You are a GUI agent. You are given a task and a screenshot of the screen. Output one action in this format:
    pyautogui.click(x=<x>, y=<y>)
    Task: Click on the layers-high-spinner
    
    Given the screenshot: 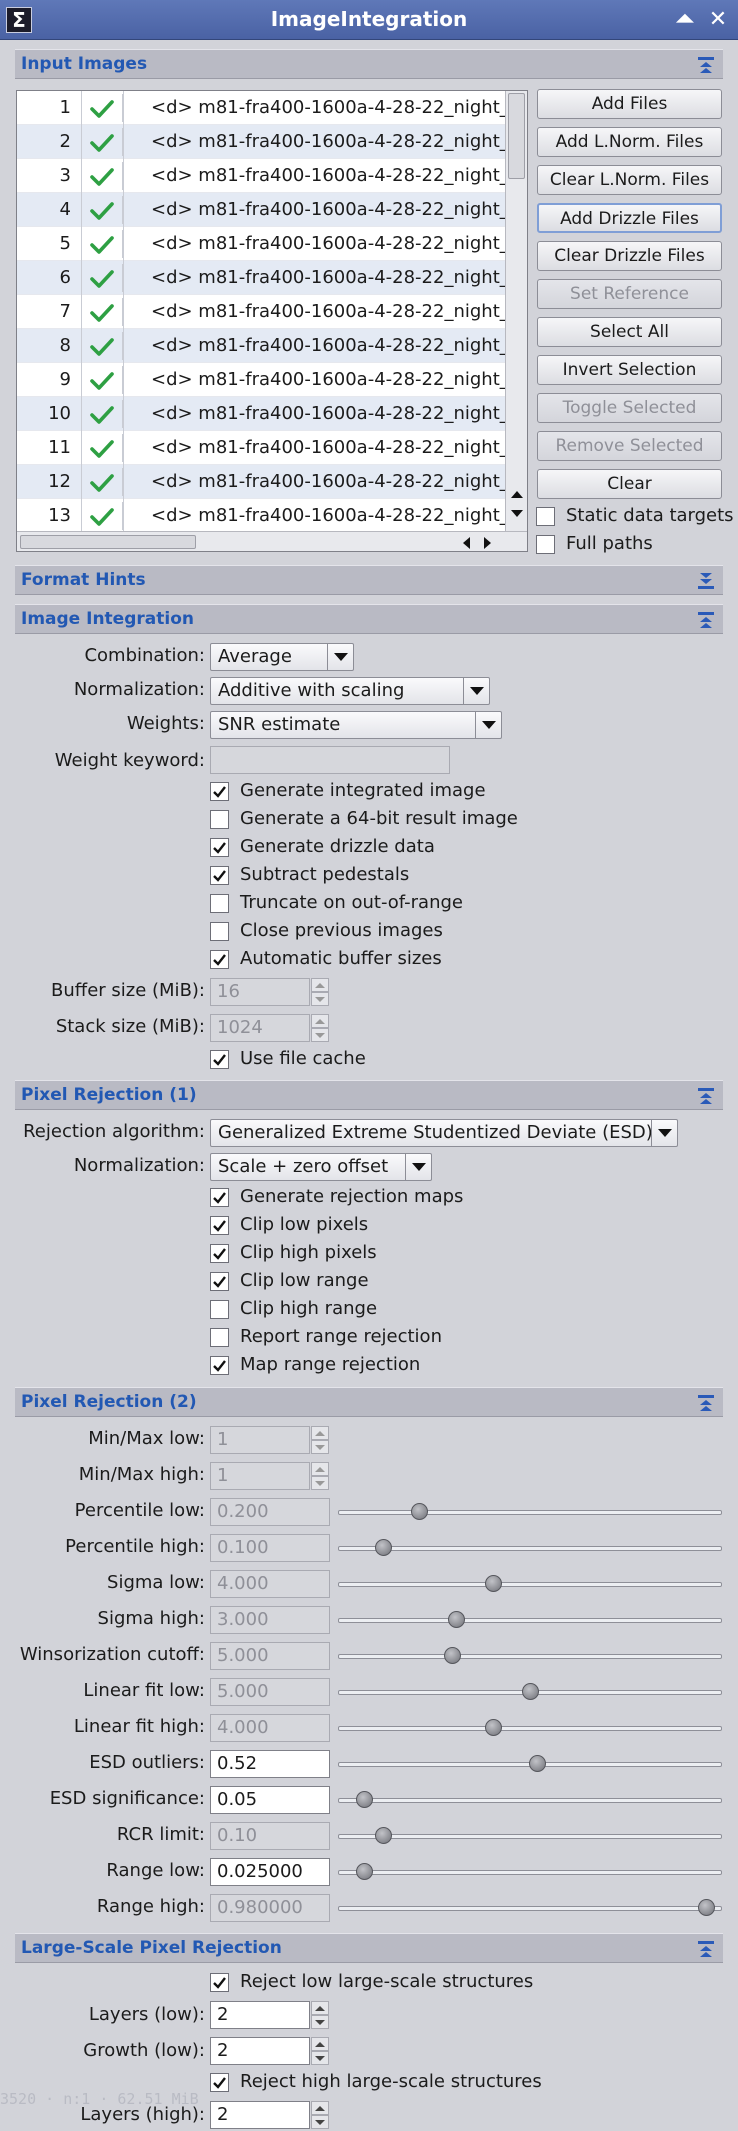 What is the action you would take?
    pyautogui.click(x=320, y=2115)
    